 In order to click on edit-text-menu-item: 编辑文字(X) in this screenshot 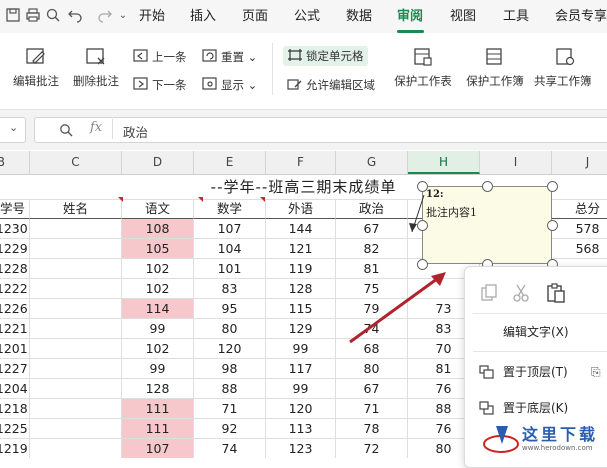, I will do `click(536, 332)`.